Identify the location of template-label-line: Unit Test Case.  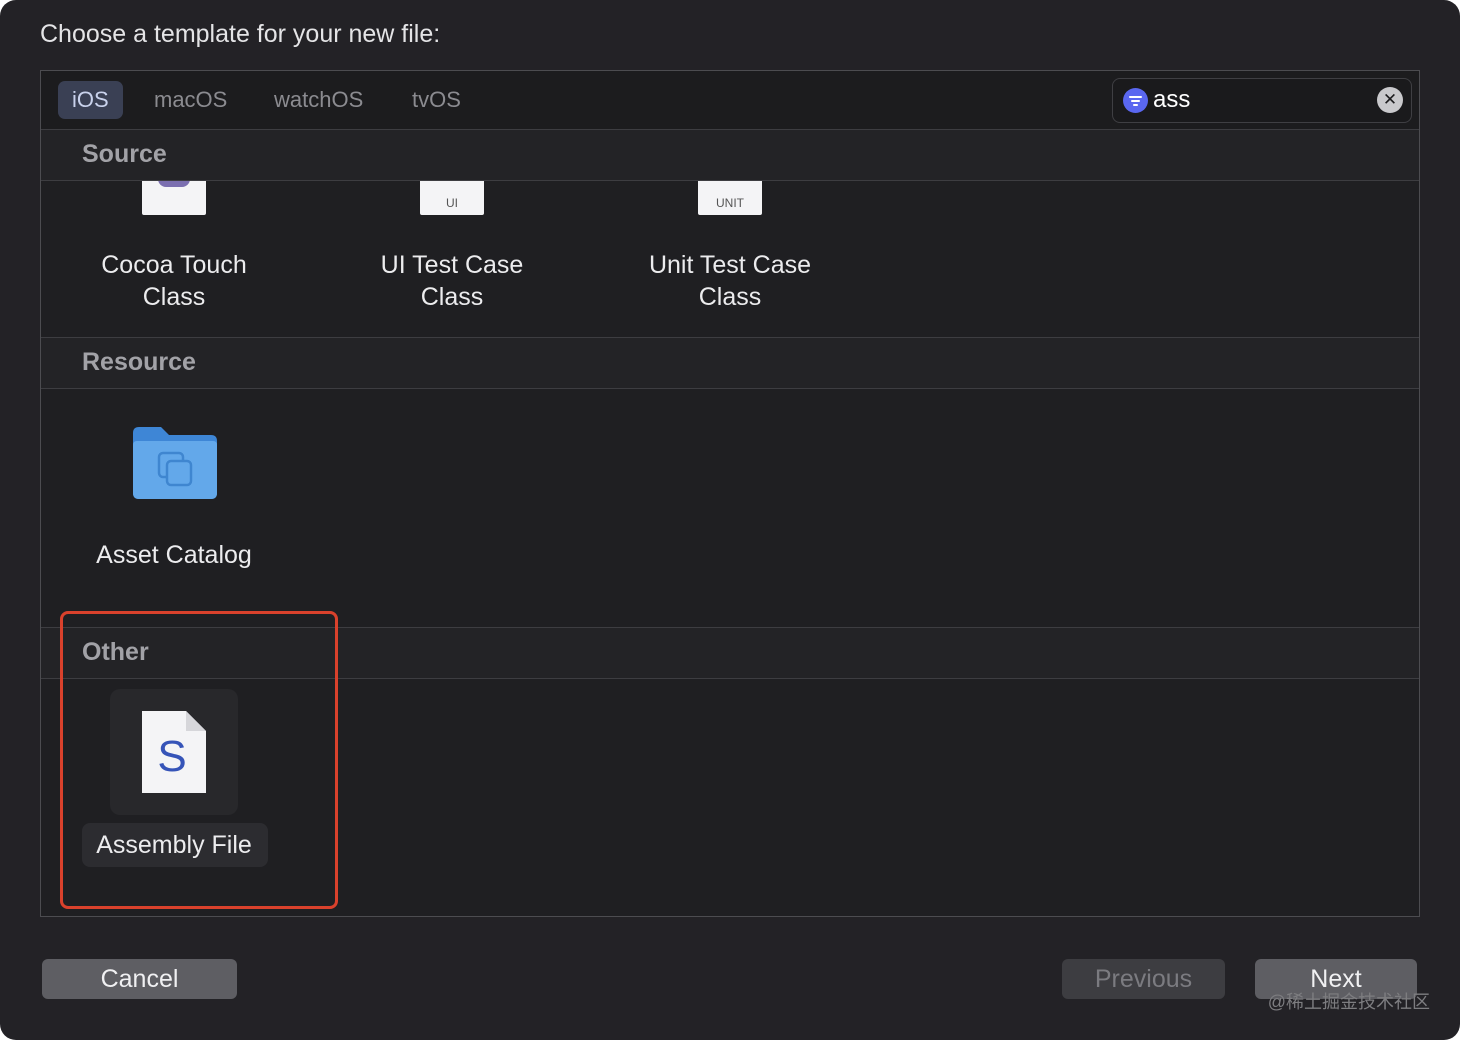
(730, 265).